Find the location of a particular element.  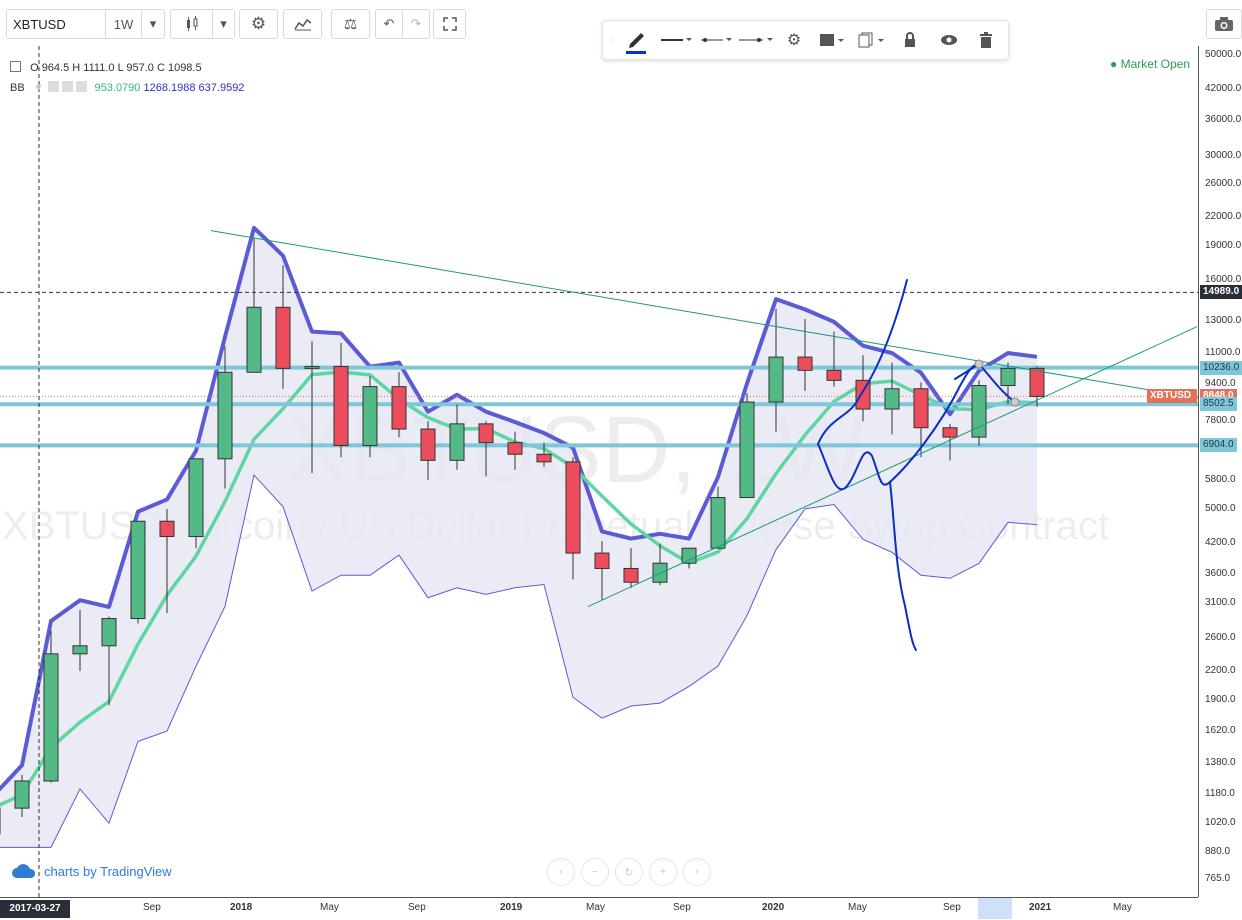

indicators-button is located at coordinates (302, 24).